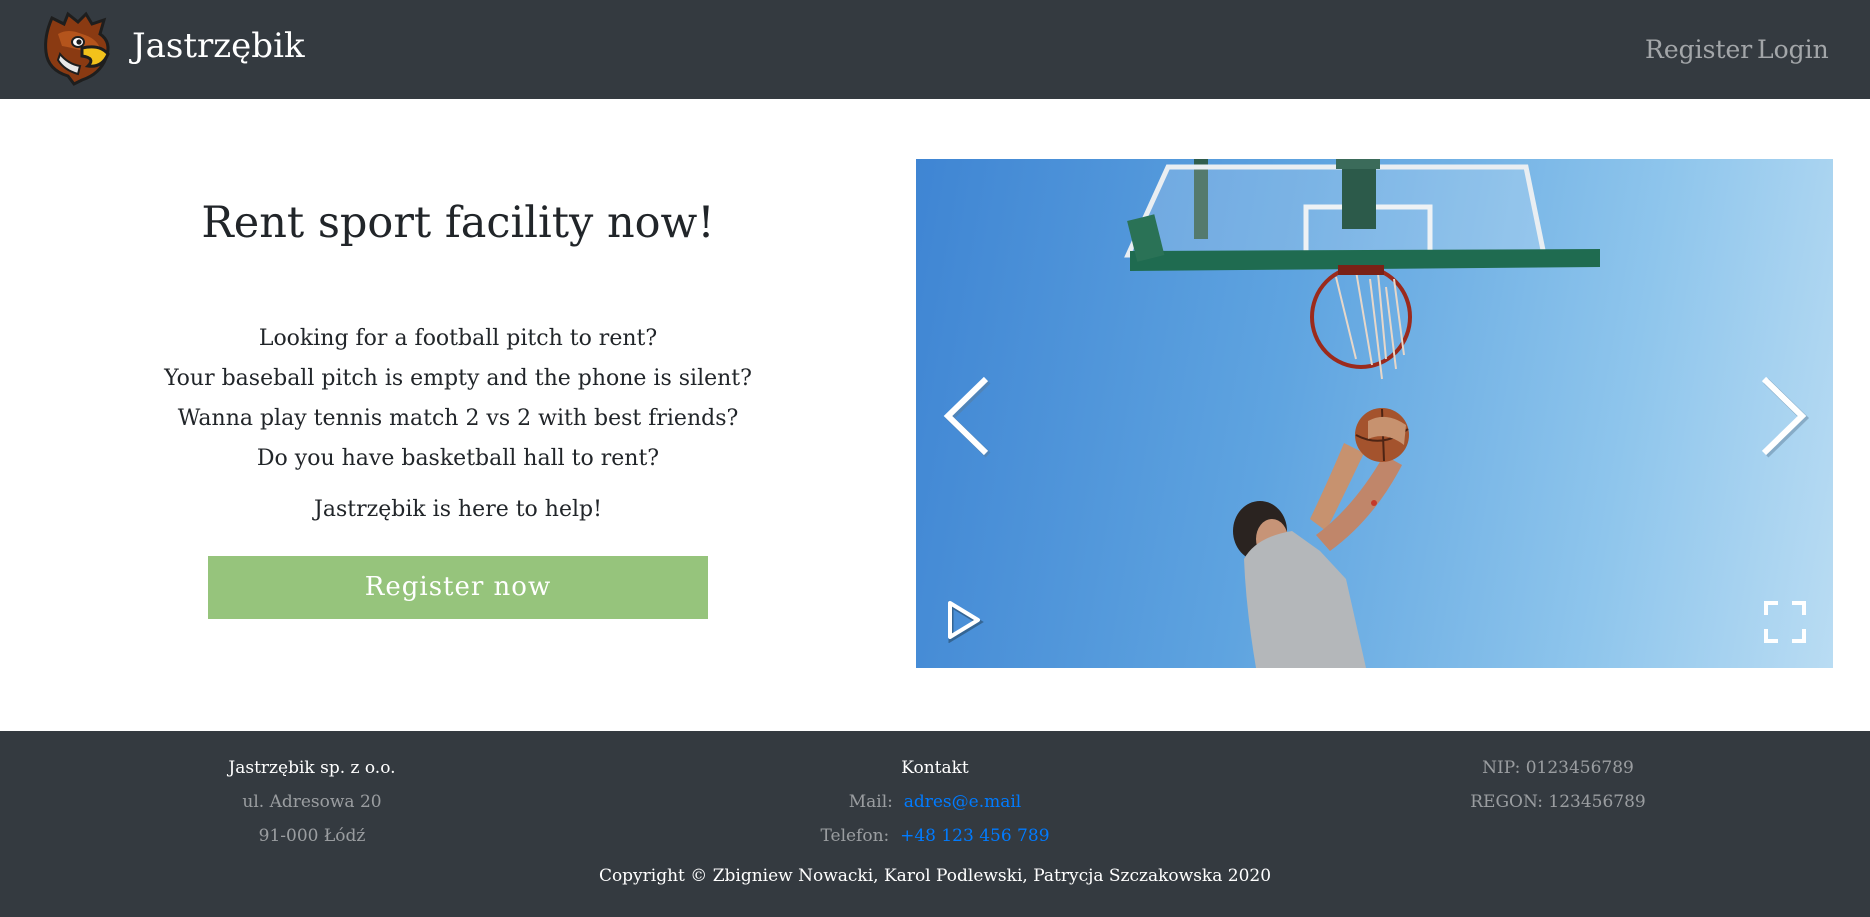 The image size is (1870, 917). Describe the element at coordinates (1558, 768) in the screenshot. I see `nip-number: NIP: 0123456789` at that location.